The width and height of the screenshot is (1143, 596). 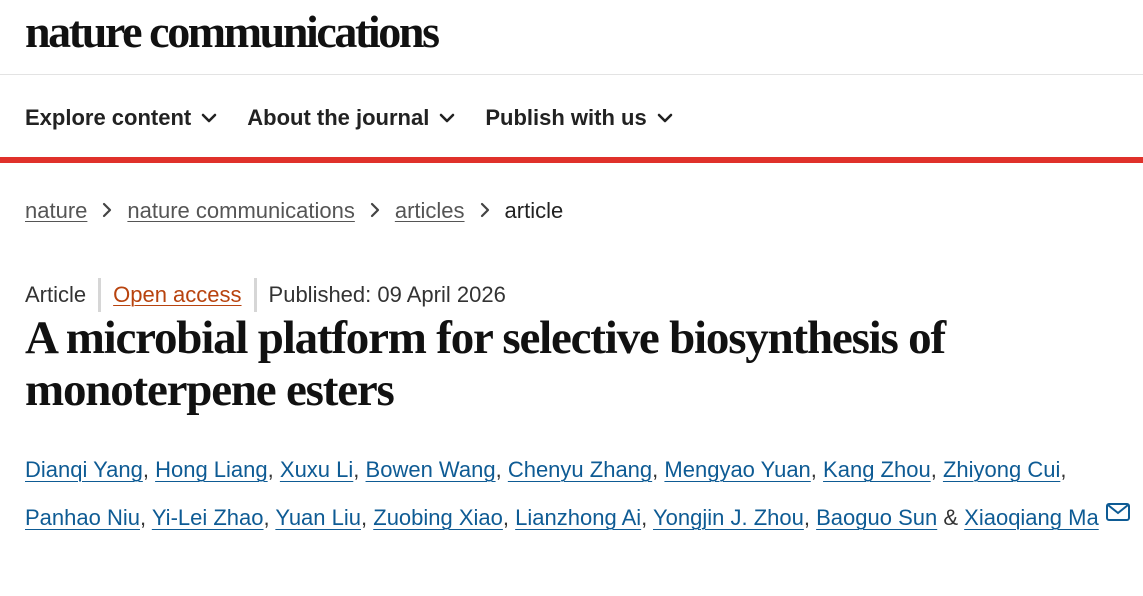 What do you see at coordinates (877, 469) in the screenshot?
I see `author-link: Kang Zhou` at bounding box center [877, 469].